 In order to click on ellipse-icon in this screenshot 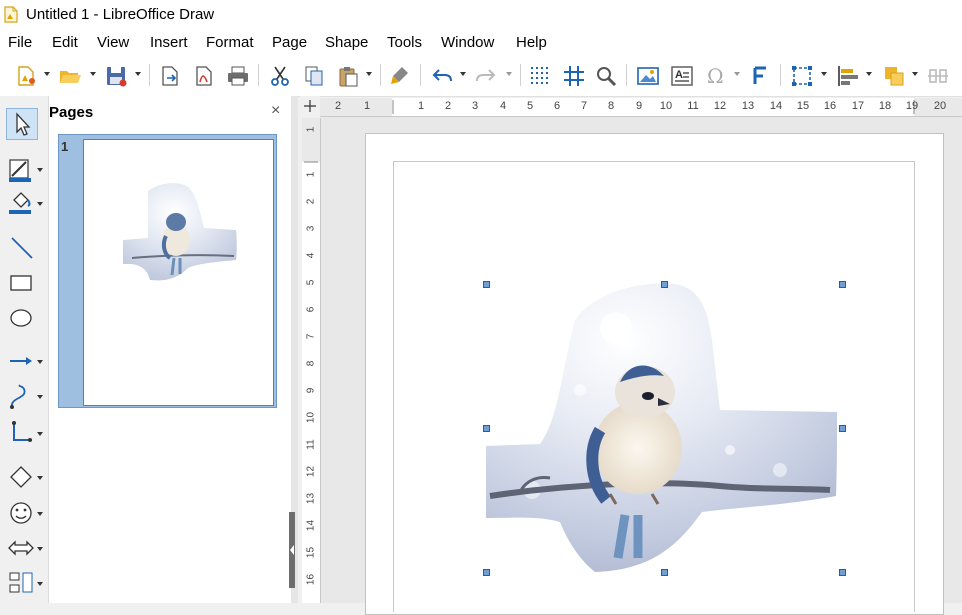, I will do `click(21, 318)`.